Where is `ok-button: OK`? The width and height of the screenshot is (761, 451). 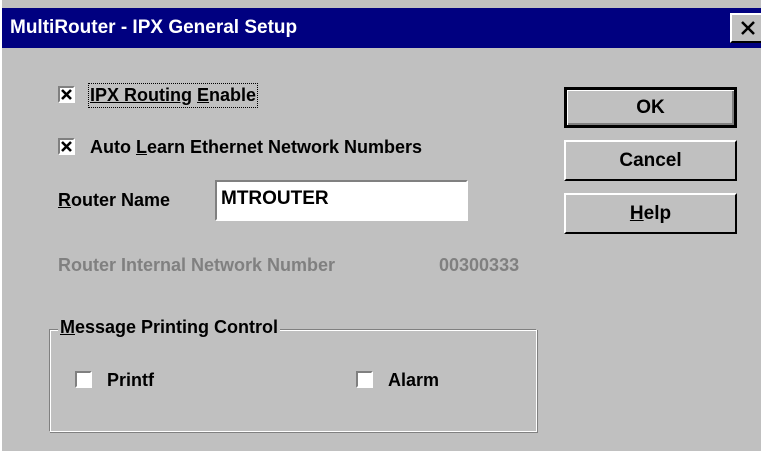 ok-button: OK is located at coordinates (650, 107).